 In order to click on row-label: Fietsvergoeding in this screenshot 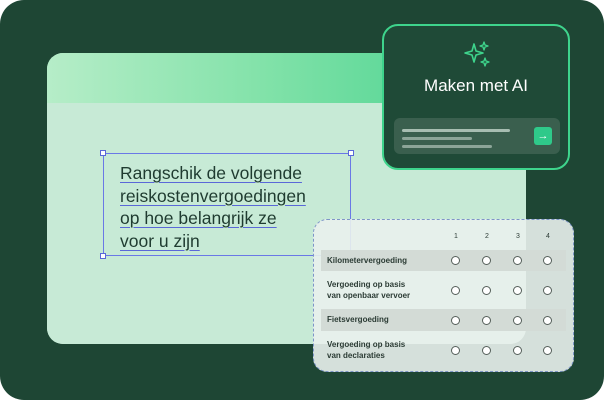, I will do `click(358, 319)`.